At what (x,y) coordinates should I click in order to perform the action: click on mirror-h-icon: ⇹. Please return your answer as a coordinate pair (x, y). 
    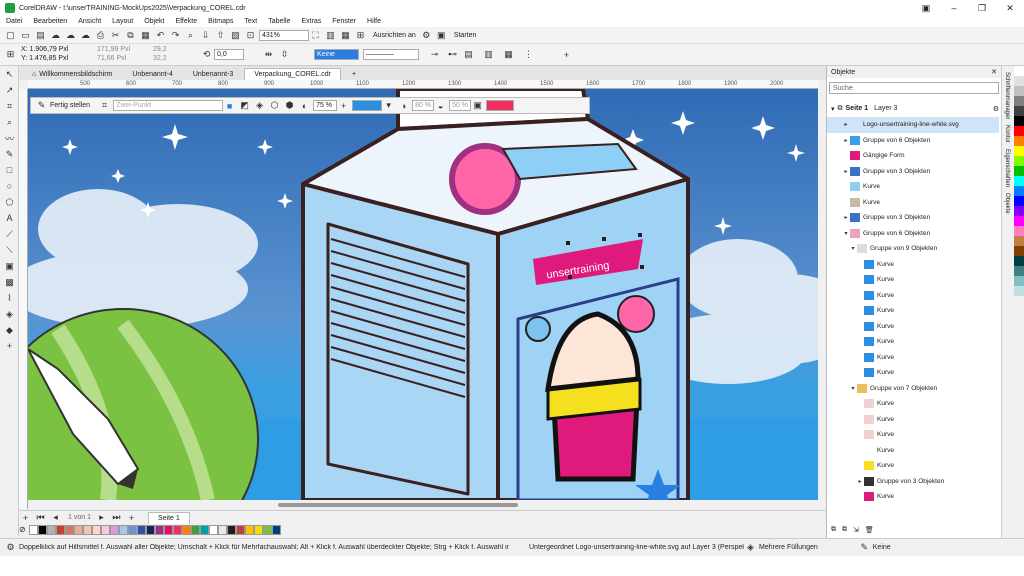
    Looking at the image, I should click on (268, 54).